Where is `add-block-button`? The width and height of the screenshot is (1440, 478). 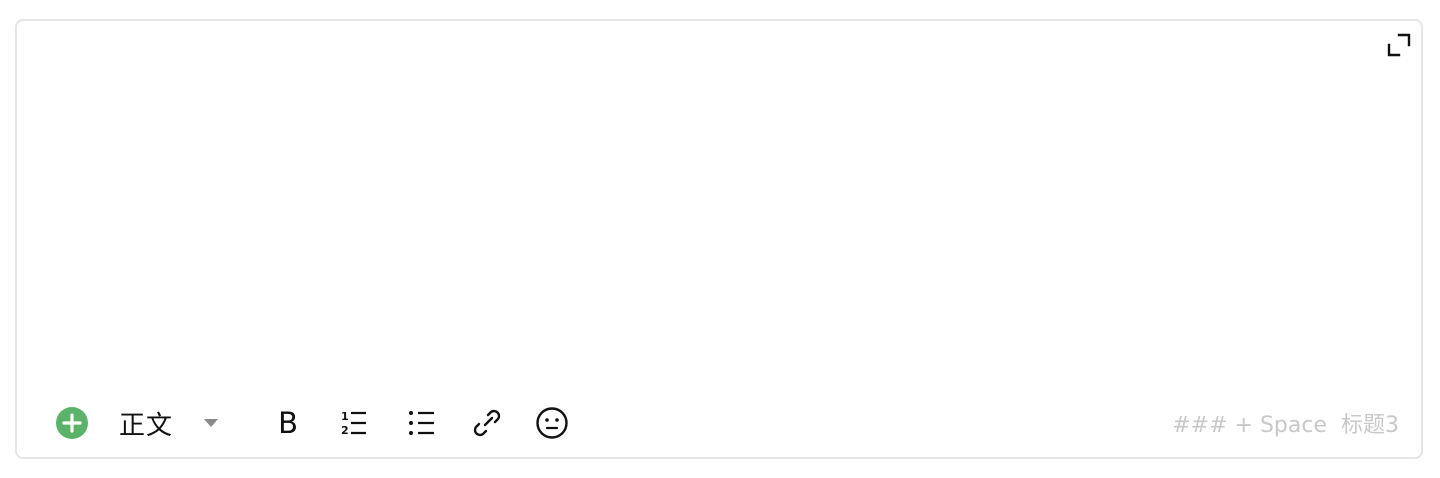 add-block-button is located at coordinates (72, 423).